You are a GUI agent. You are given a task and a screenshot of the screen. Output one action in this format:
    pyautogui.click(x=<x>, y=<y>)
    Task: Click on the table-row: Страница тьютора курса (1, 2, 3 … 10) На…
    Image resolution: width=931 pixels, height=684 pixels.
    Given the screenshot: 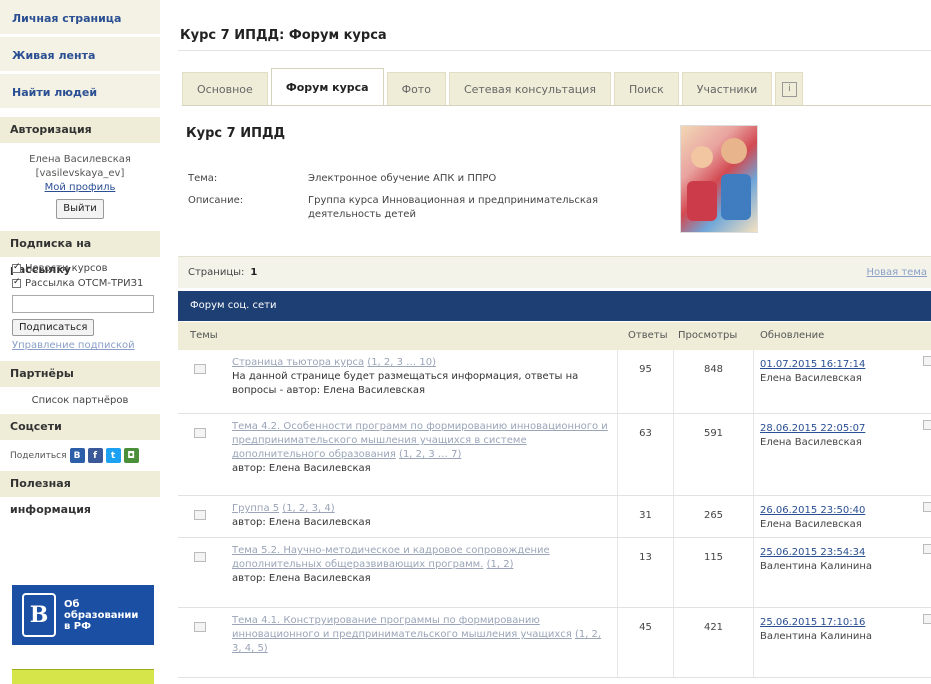 What is the action you would take?
    pyautogui.click(x=554, y=382)
    